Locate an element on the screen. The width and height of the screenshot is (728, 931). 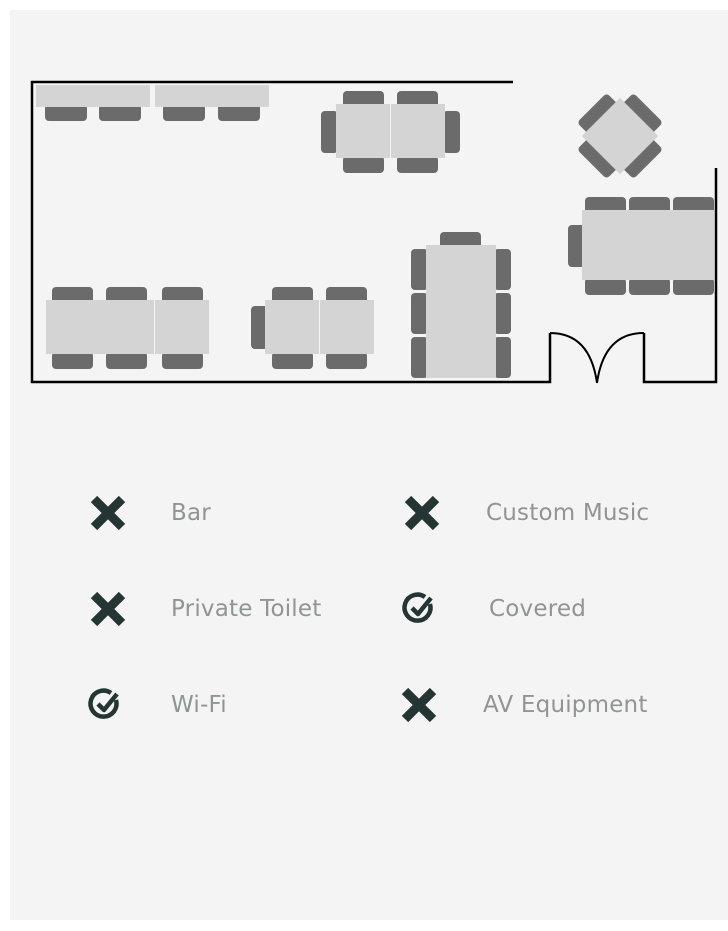
amenity-wi-fi: Wi-Fi is located at coordinates (154, 705).